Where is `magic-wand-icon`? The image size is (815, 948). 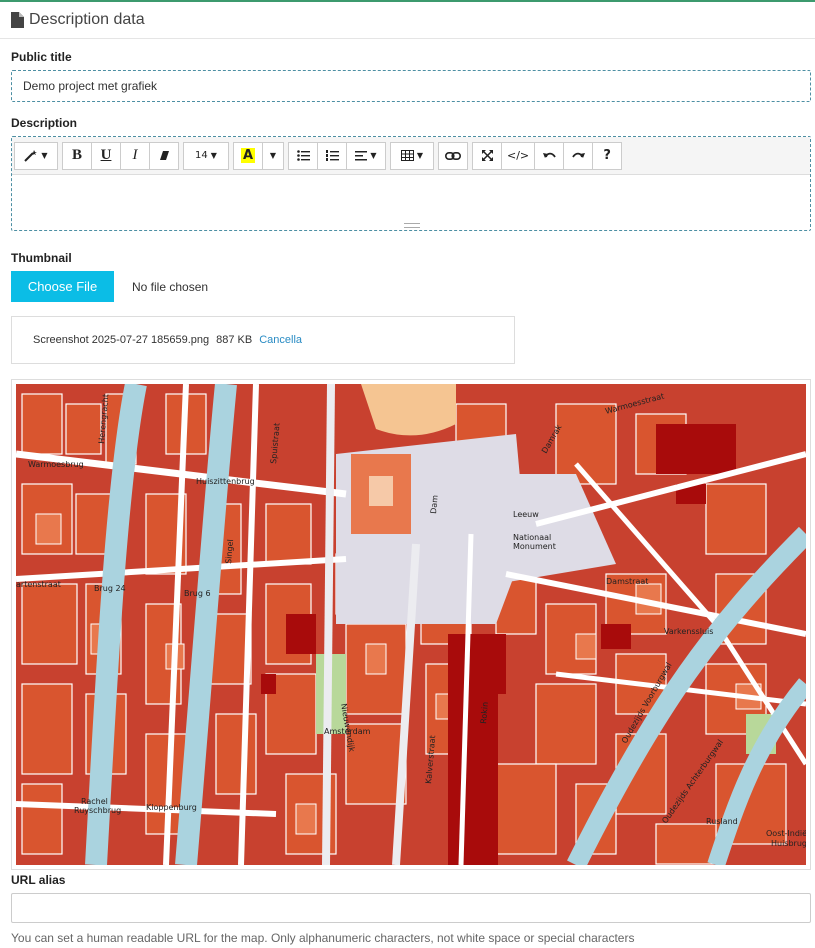 magic-wand-icon is located at coordinates (31, 155).